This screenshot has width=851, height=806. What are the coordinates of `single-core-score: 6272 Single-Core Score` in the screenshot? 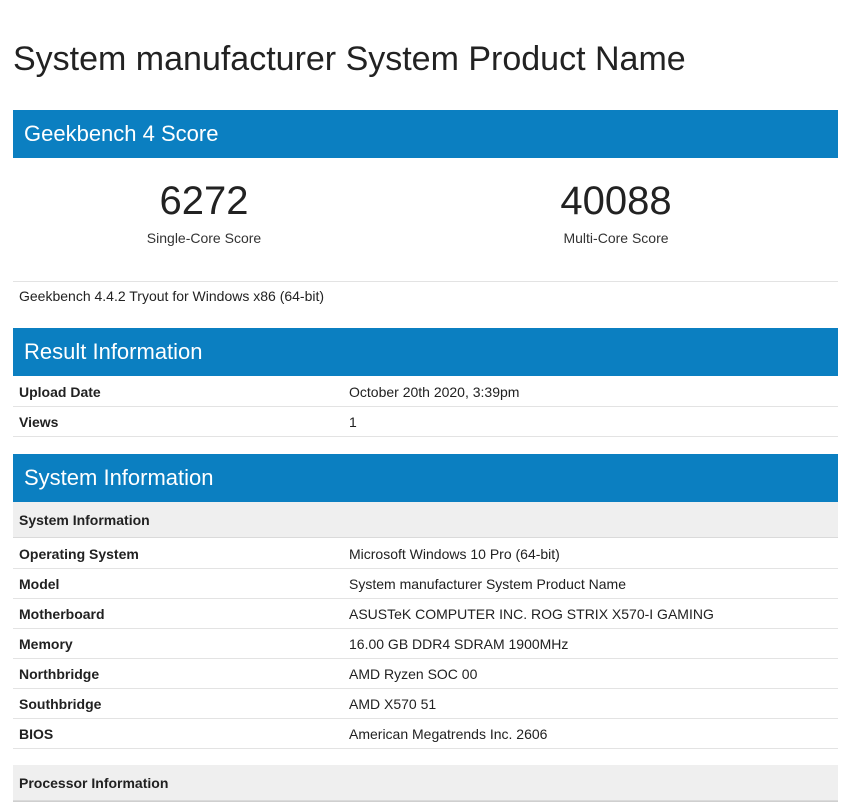 It's located at (204, 212).